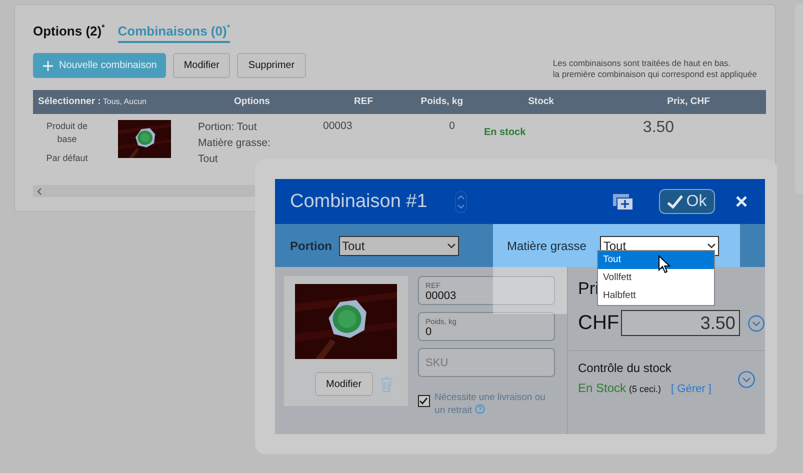  Describe the element at coordinates (664, 264) in the screenshot. I see `cursor-icon` at that location.